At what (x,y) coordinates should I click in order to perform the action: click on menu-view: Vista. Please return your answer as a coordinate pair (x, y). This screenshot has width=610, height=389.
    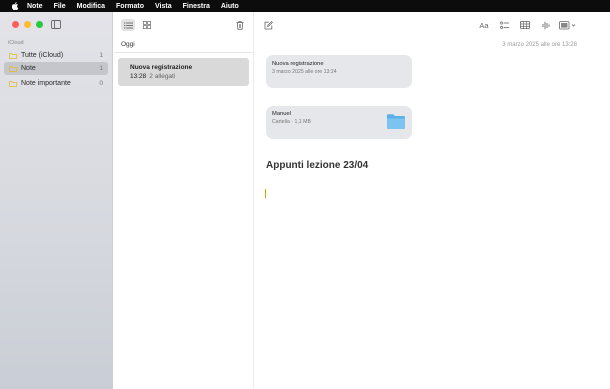
    Looking at the image, I should click on (163, 6).